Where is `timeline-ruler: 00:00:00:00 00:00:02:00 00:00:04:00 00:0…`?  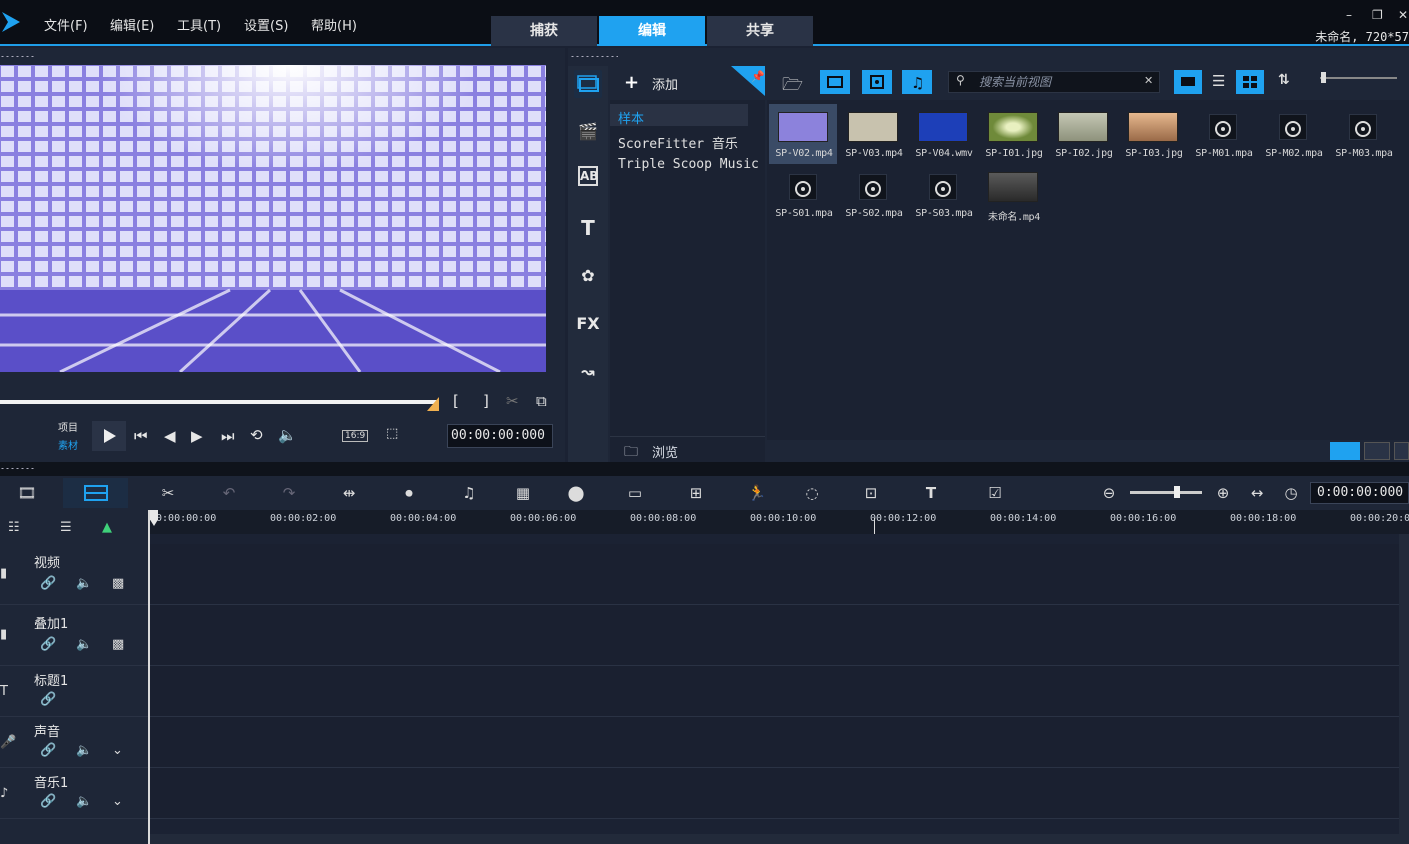 timeline-ruler: 00:00:00:00 00:00:02:00 00:00:04:00 00:0… is located at coordinates (779, 522).